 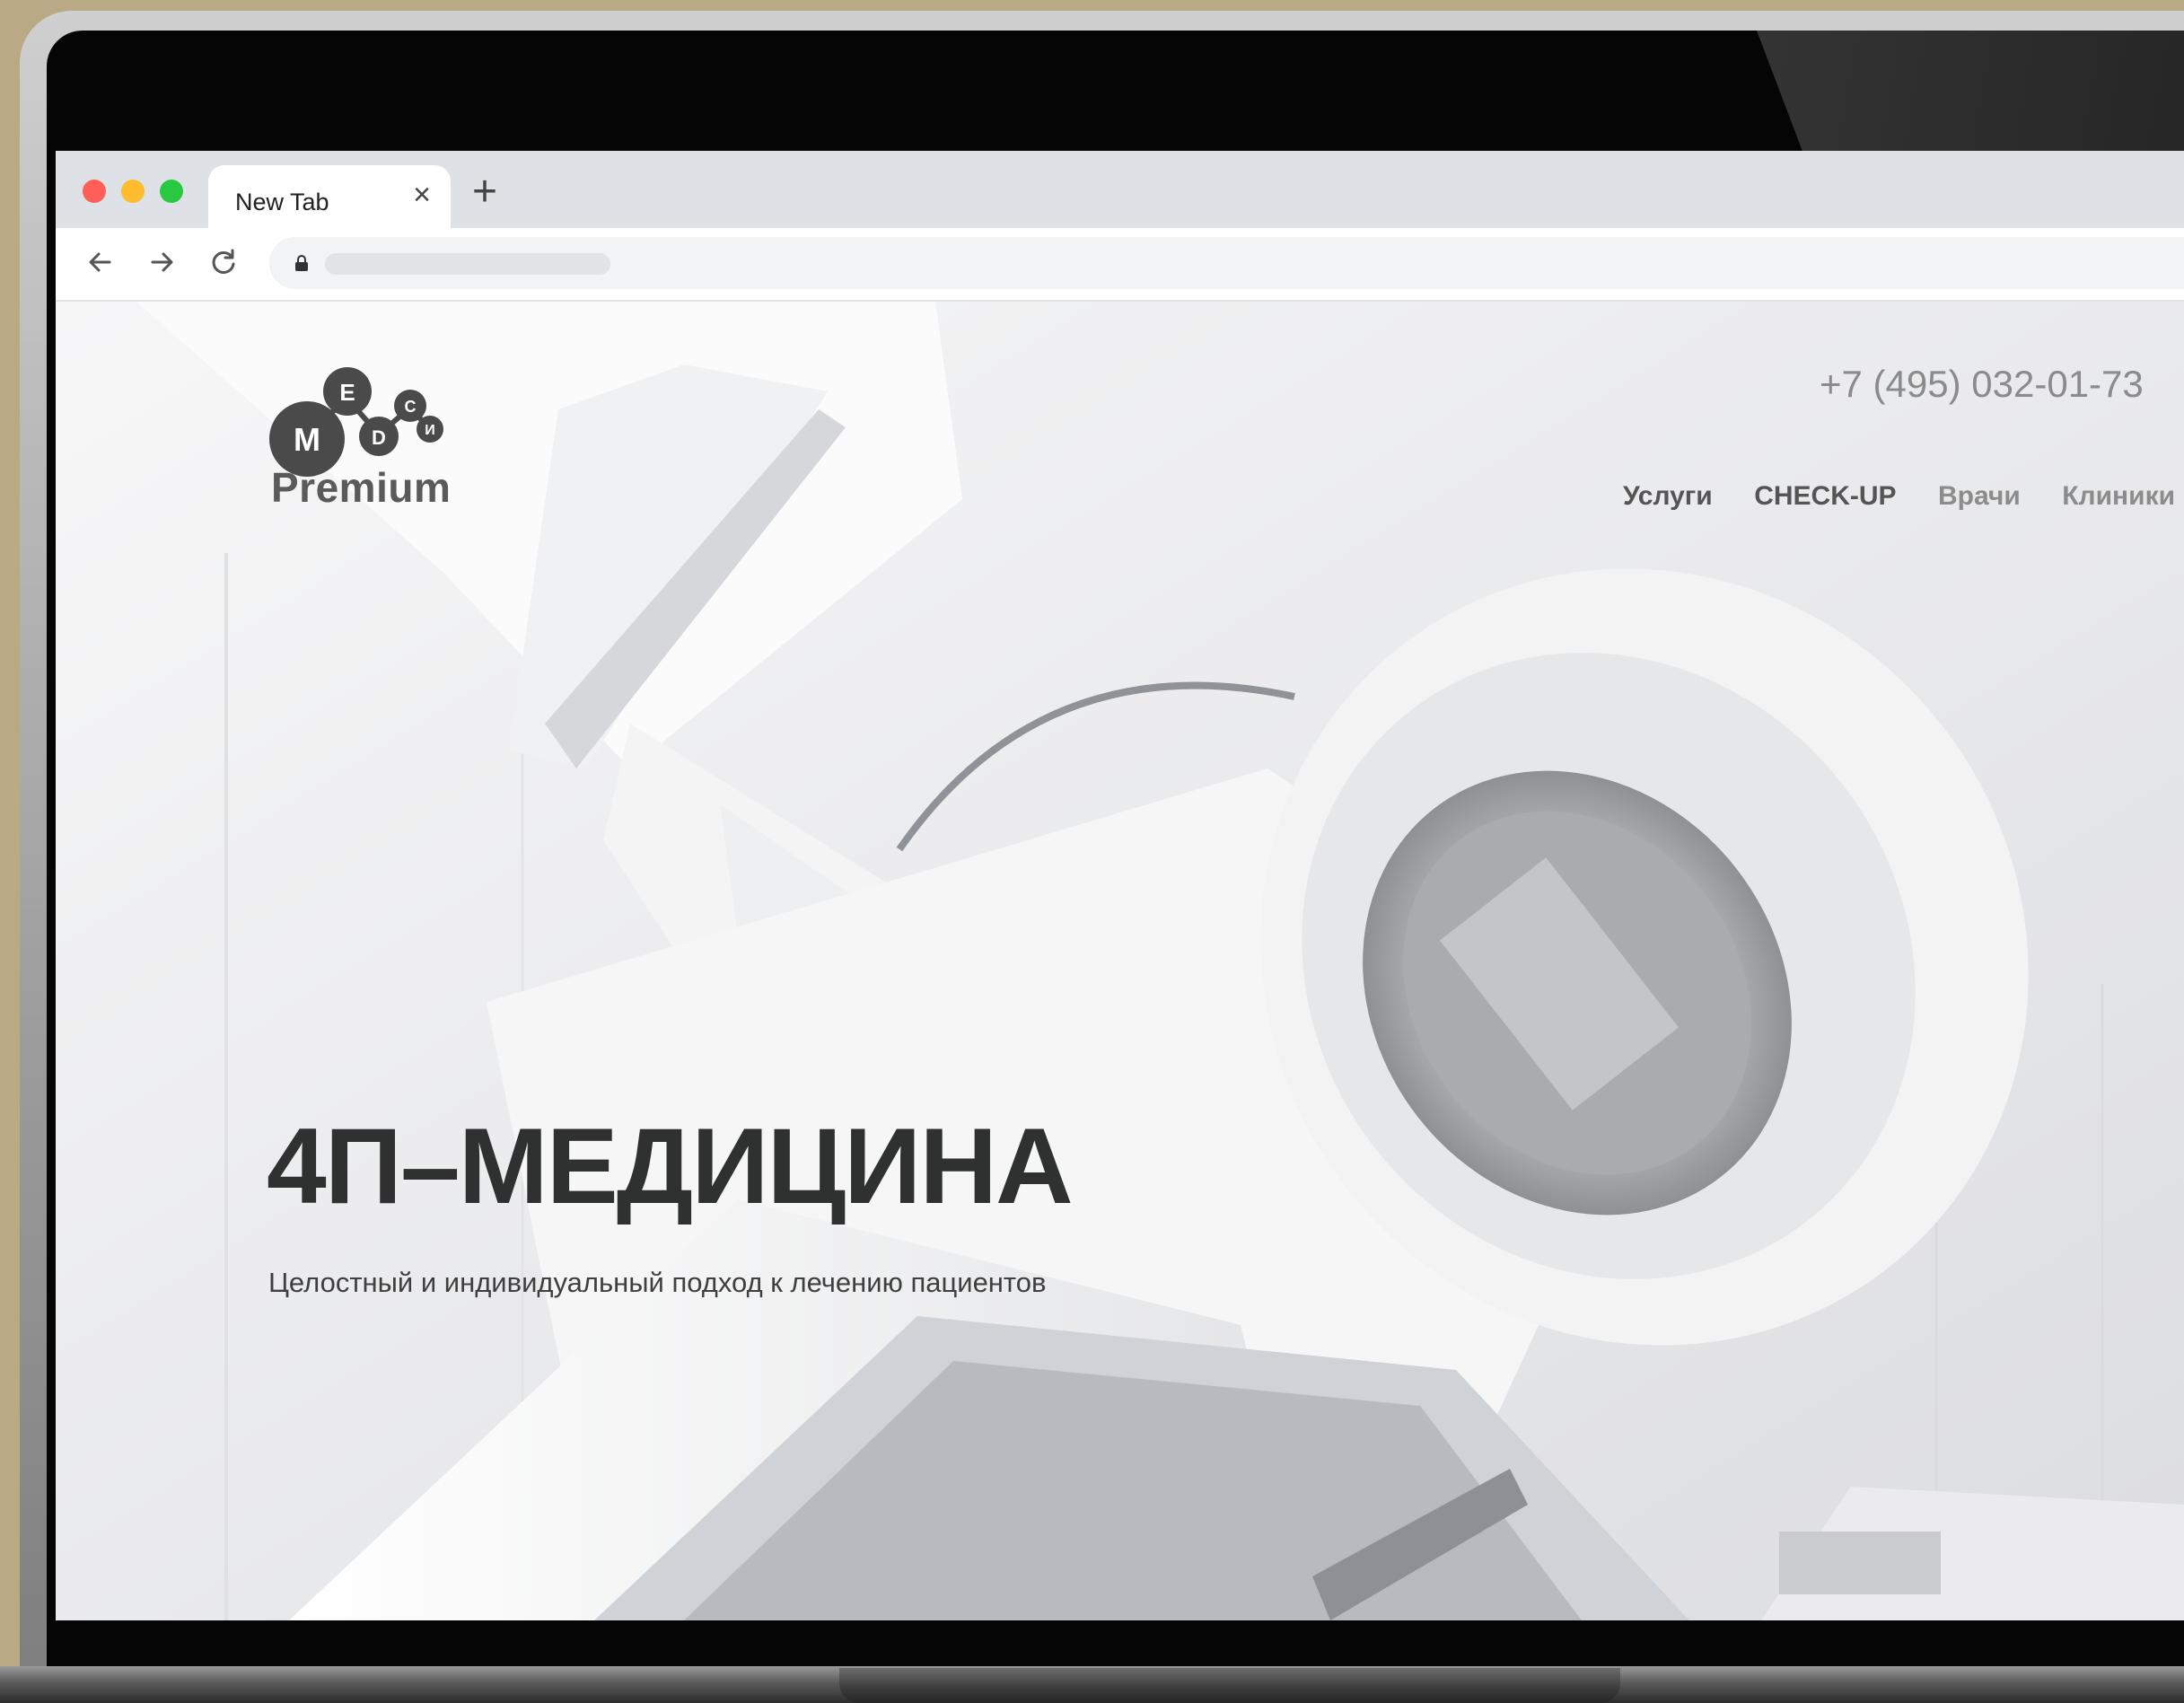 What do you see at coordinates (1230, 1685) in the screenshot?
I see `laptop-hinge-notch` at bounding box center [1230, 1685].